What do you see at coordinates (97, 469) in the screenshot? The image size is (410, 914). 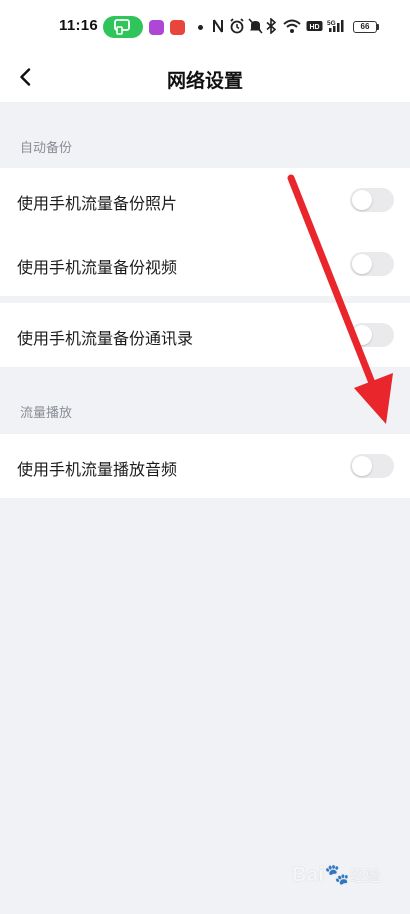 I see `setting-label: 使用手机流量播放音频` at bounding box center [97, 469].